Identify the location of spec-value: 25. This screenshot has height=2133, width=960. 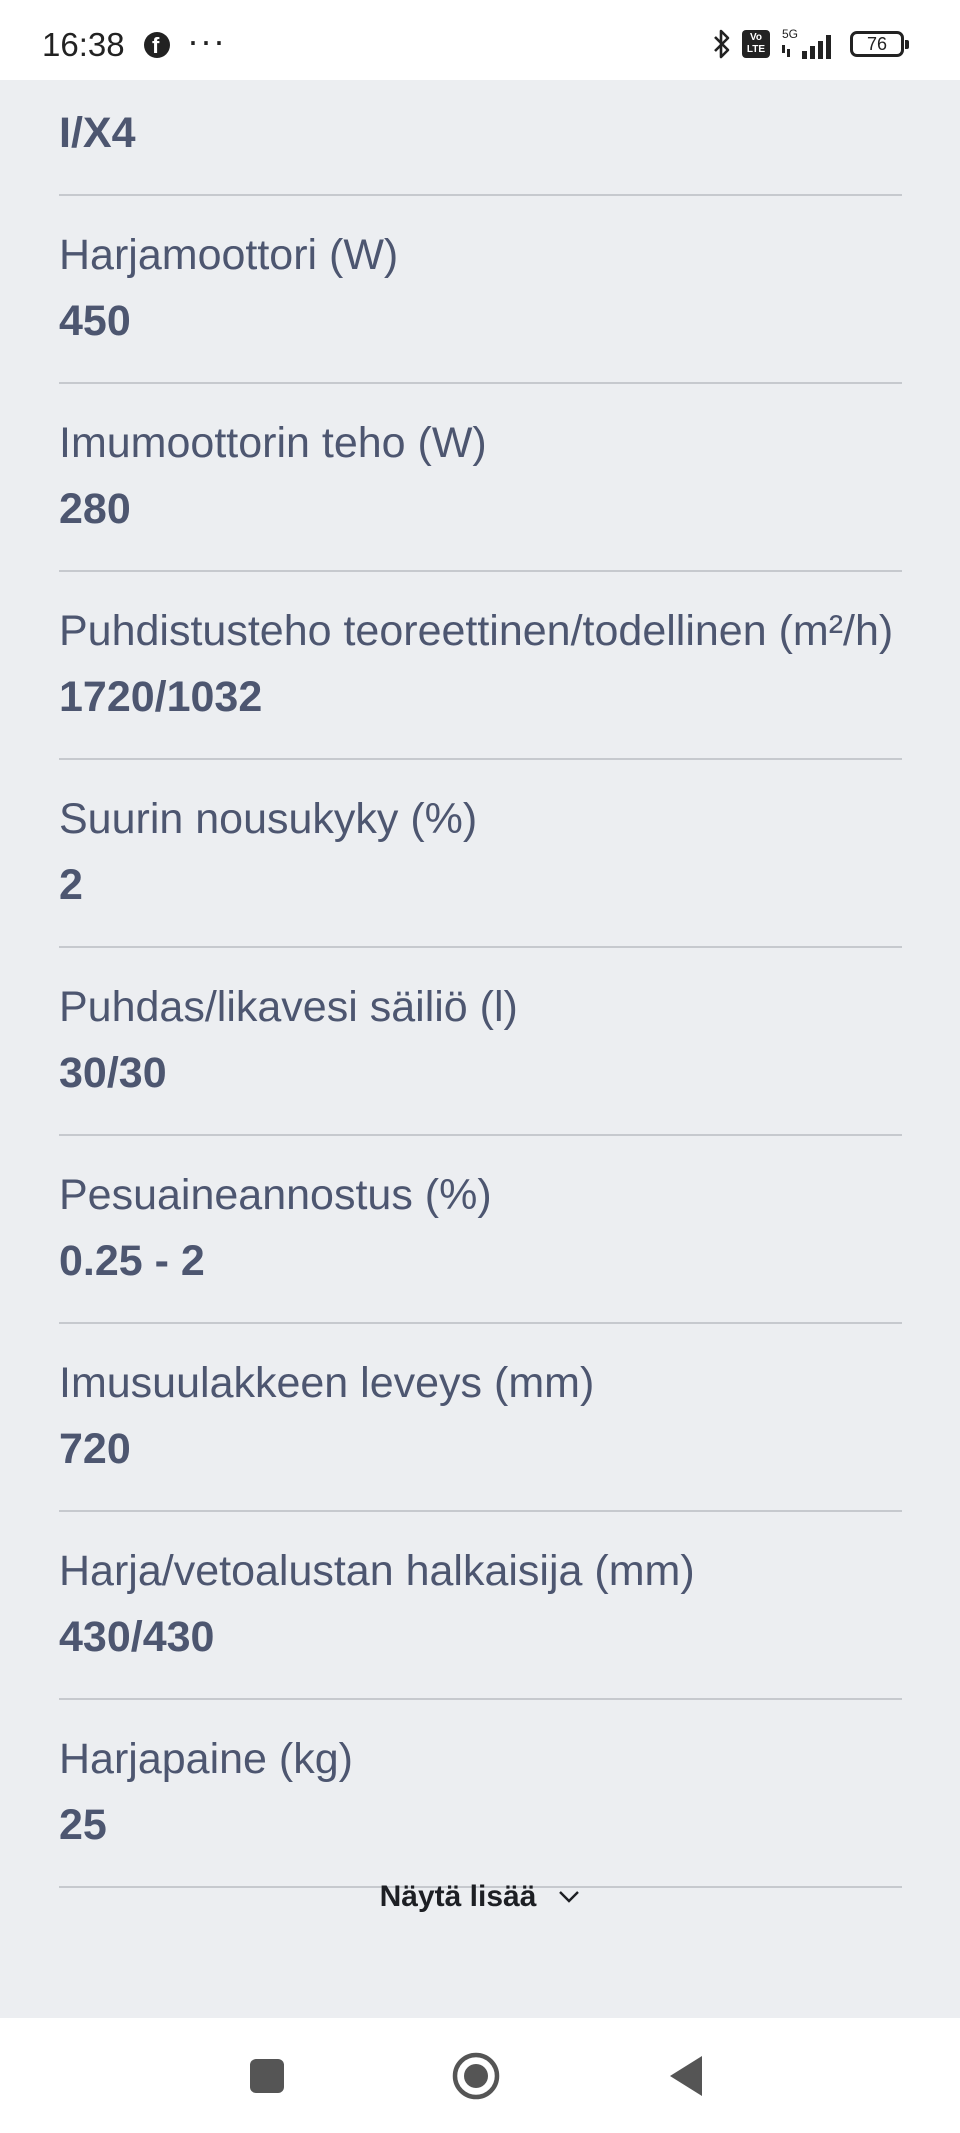
(83, 1825).